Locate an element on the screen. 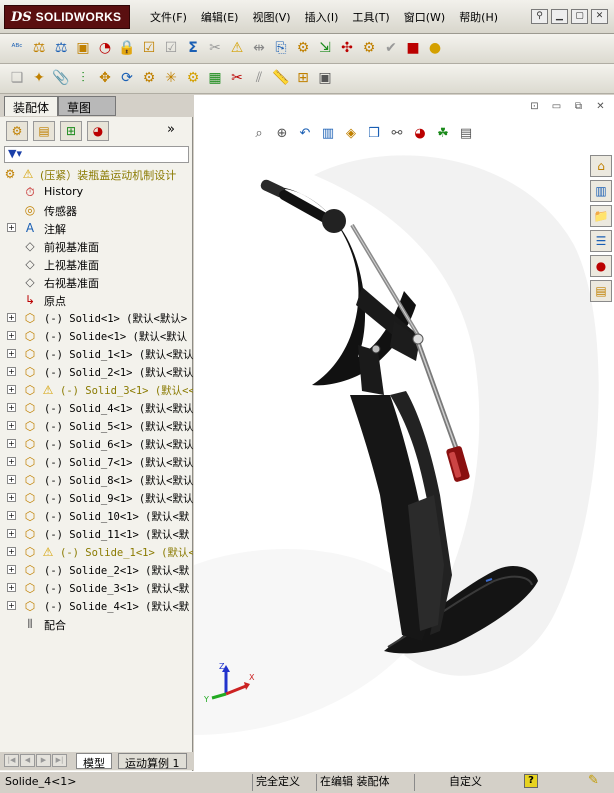  sensor-tool-icon: ⚙ is located at coordinates (193, 78).